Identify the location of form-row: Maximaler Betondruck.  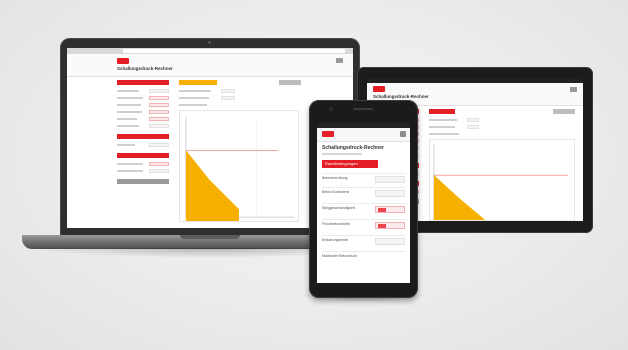
(364, 258).